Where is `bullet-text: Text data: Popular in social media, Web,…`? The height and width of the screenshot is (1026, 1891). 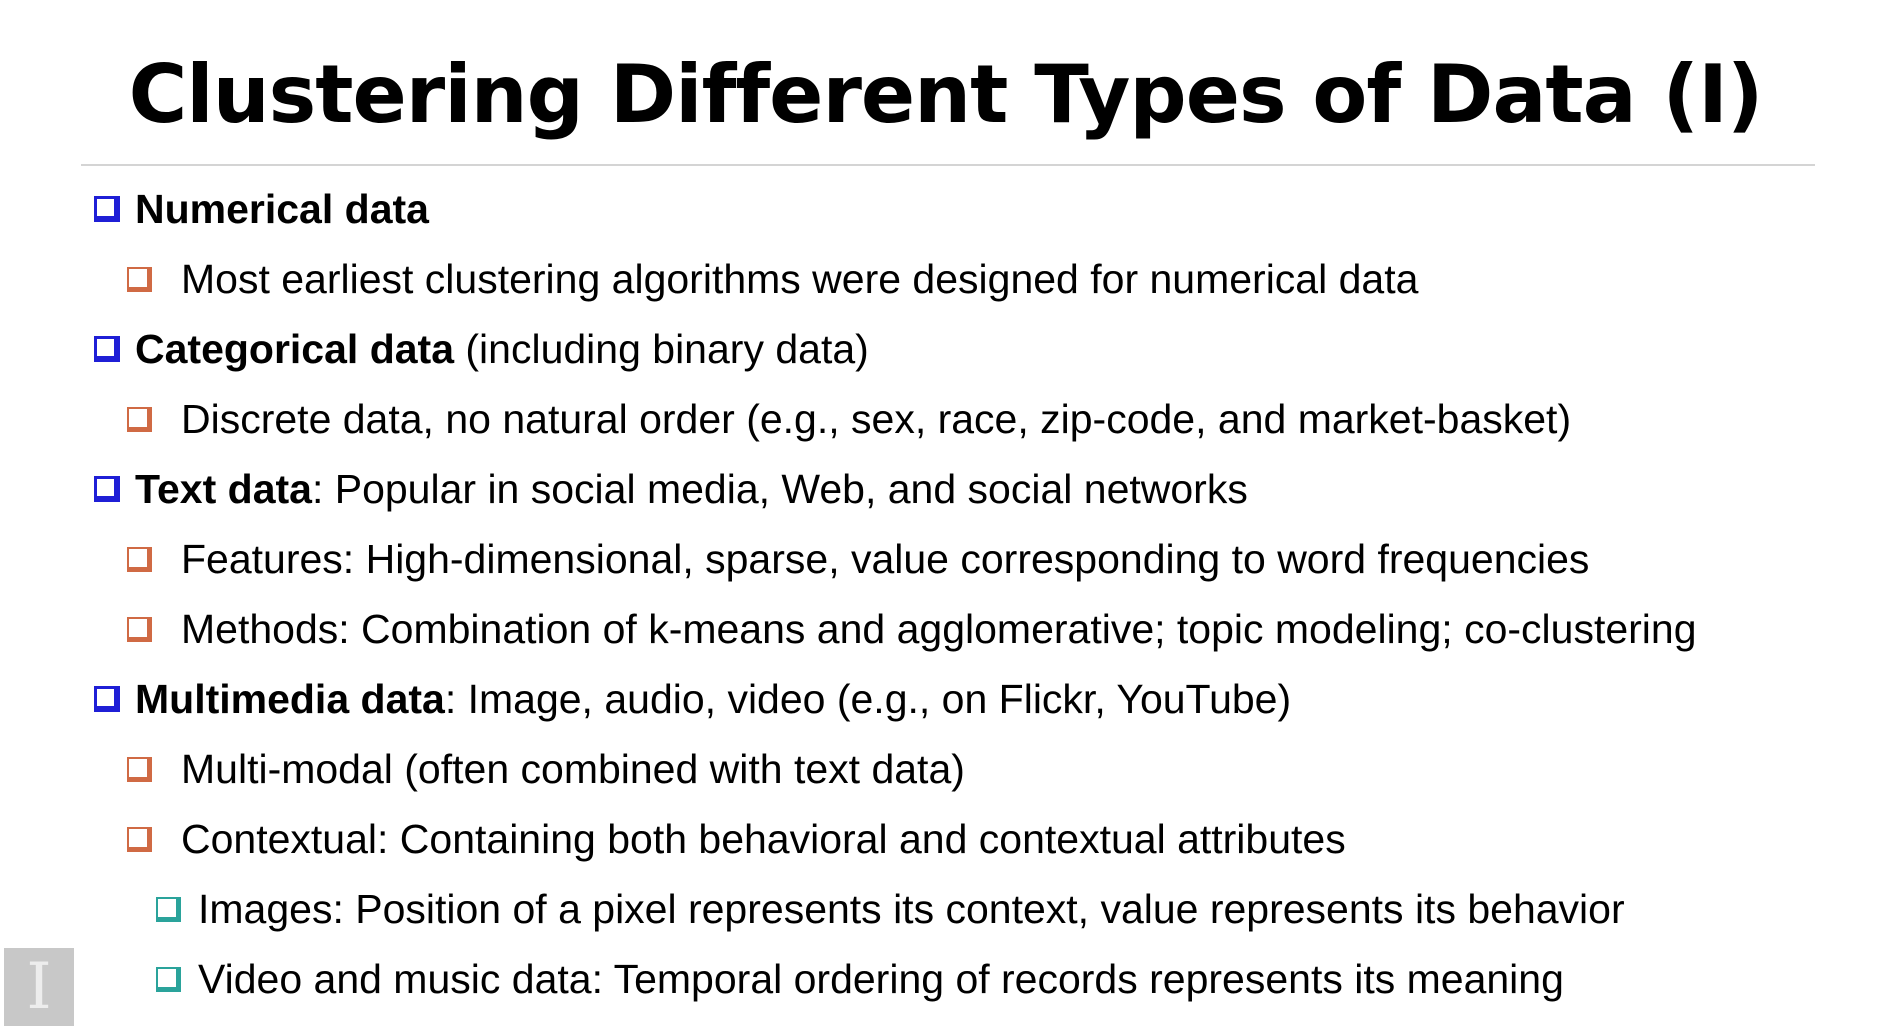
bullet-text: Text data: Popular in social media, Web,… is located at coordinates (691, 489).